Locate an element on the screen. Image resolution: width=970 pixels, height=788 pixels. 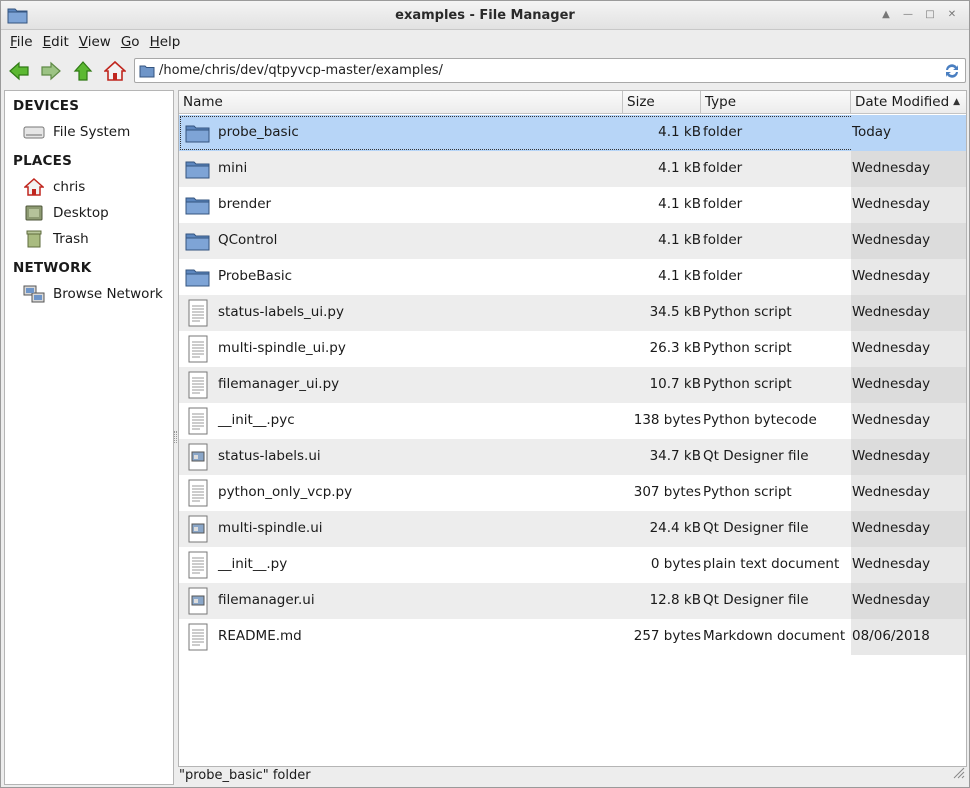
column-size: Size is located at coordinates (662, 102).